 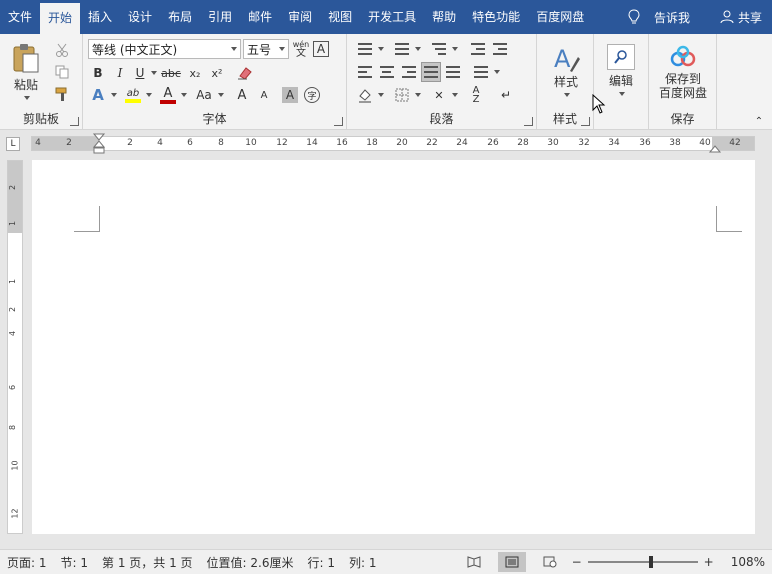 I want to click on zoom-slider, so click(x=642, y=562).